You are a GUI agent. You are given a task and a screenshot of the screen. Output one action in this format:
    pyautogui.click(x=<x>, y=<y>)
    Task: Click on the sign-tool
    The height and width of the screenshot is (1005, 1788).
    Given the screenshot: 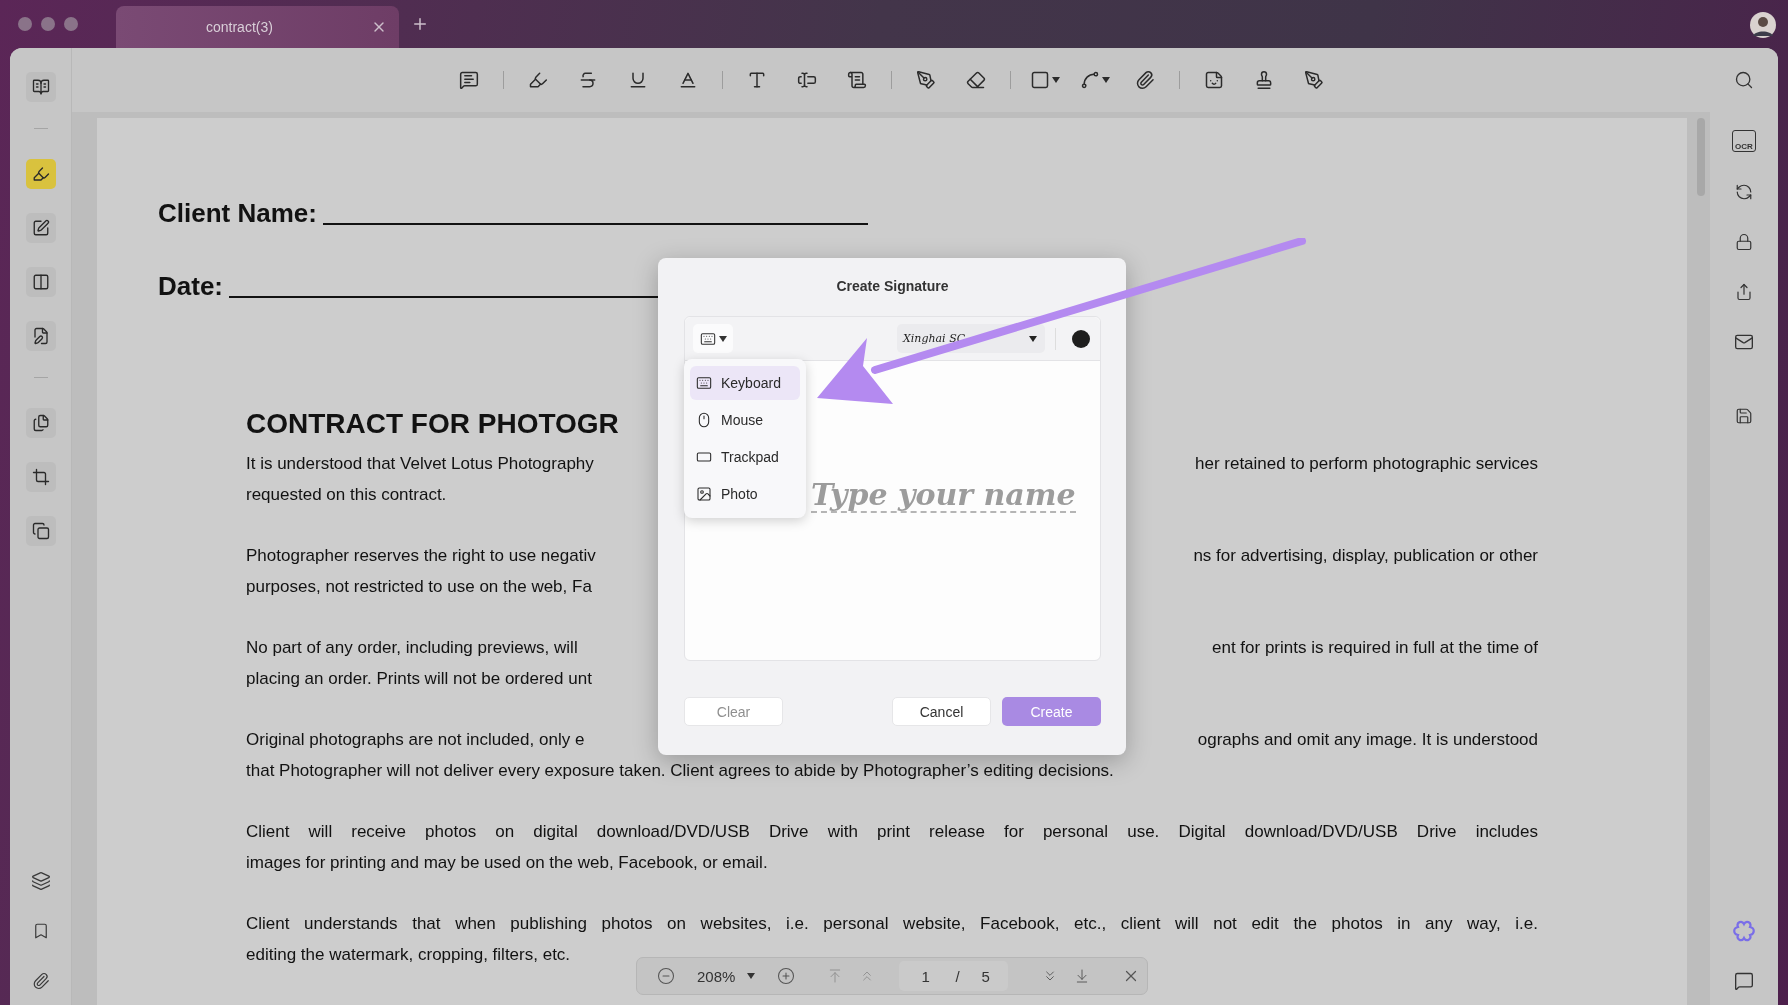 What is the action you would take?
    pyautogui.click(x=40, y=336)
    